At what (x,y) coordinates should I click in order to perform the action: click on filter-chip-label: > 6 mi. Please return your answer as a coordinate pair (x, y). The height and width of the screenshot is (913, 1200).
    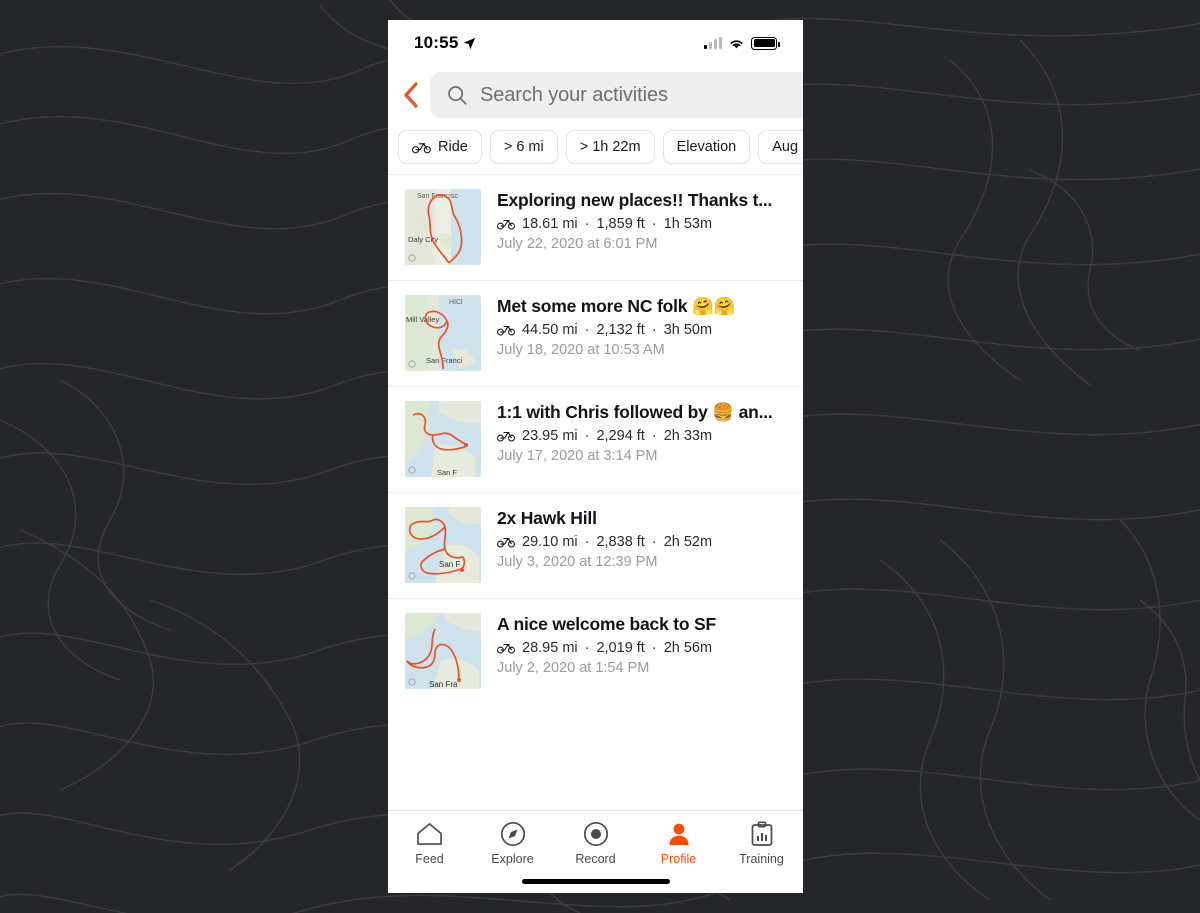
    Looking at the image, I should click on (523, 147).